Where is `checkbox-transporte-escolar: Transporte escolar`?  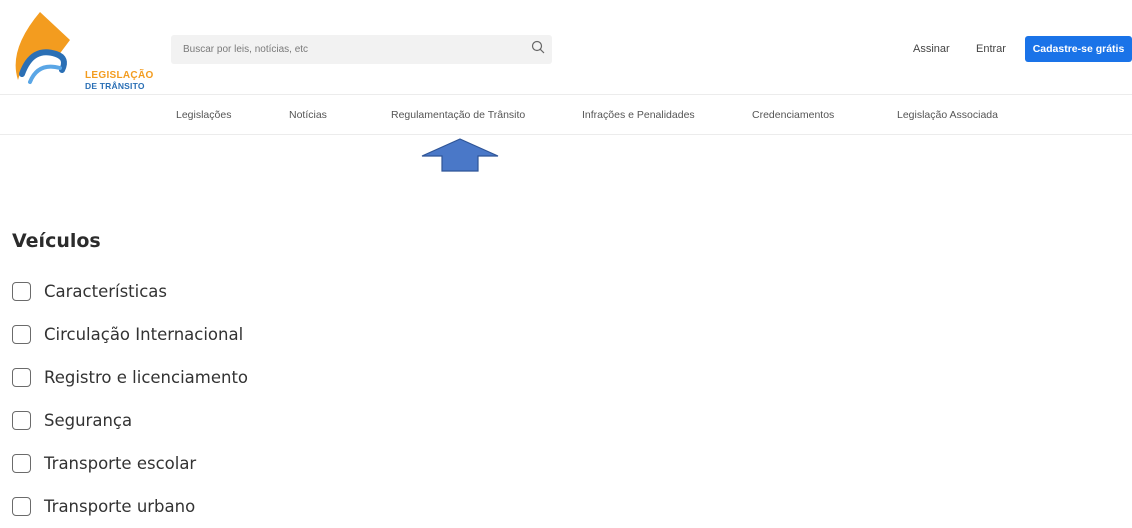
checkbox-transporte-escolar: Transporte escolar is located at coordinates (130, 463).